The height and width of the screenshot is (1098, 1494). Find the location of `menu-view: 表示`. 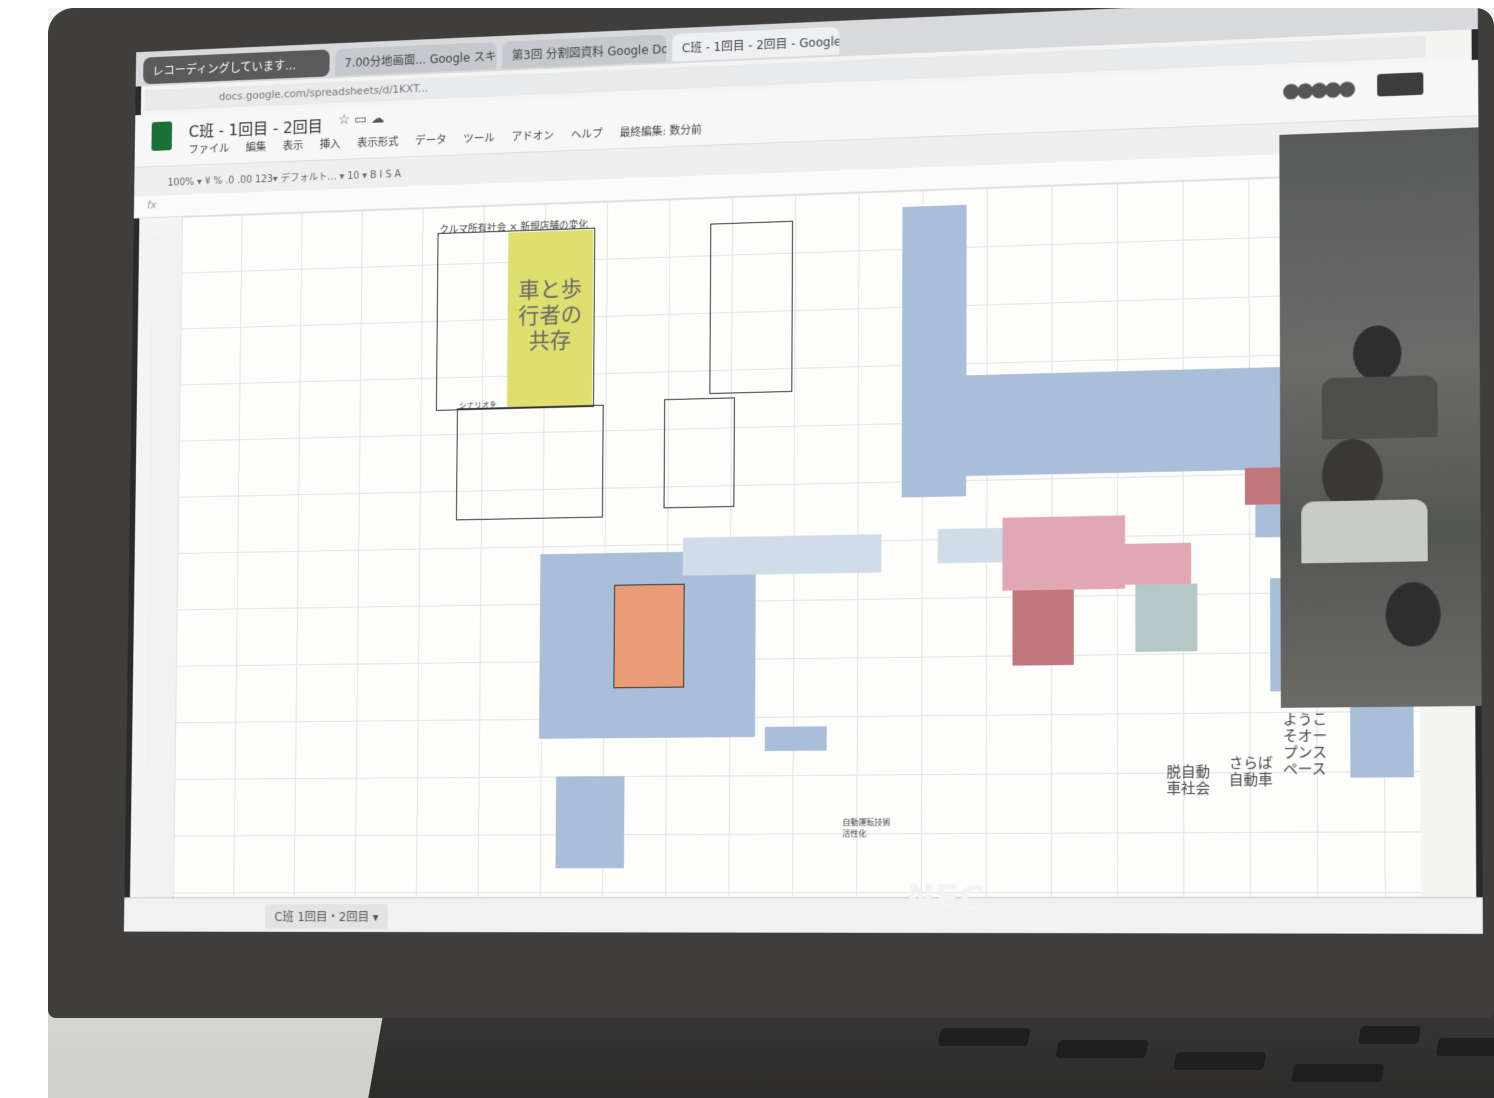

menu-view: 表示 is located at coordinates (293, 145).